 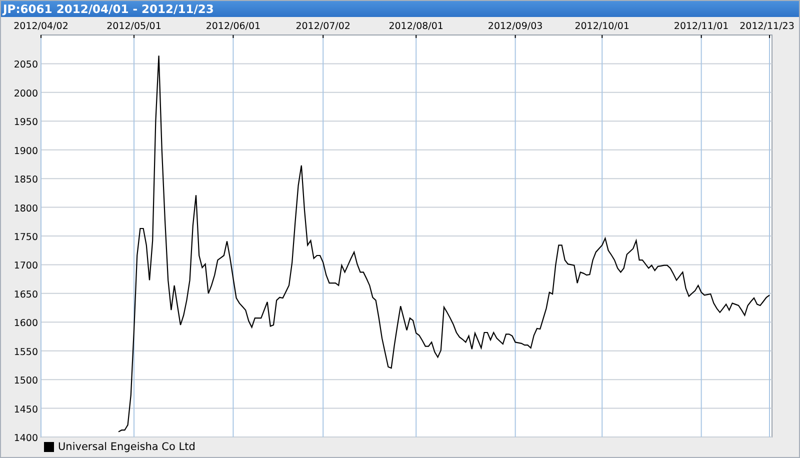 I want to click on y-tick-label: 1900, so click(x=26, y=151).